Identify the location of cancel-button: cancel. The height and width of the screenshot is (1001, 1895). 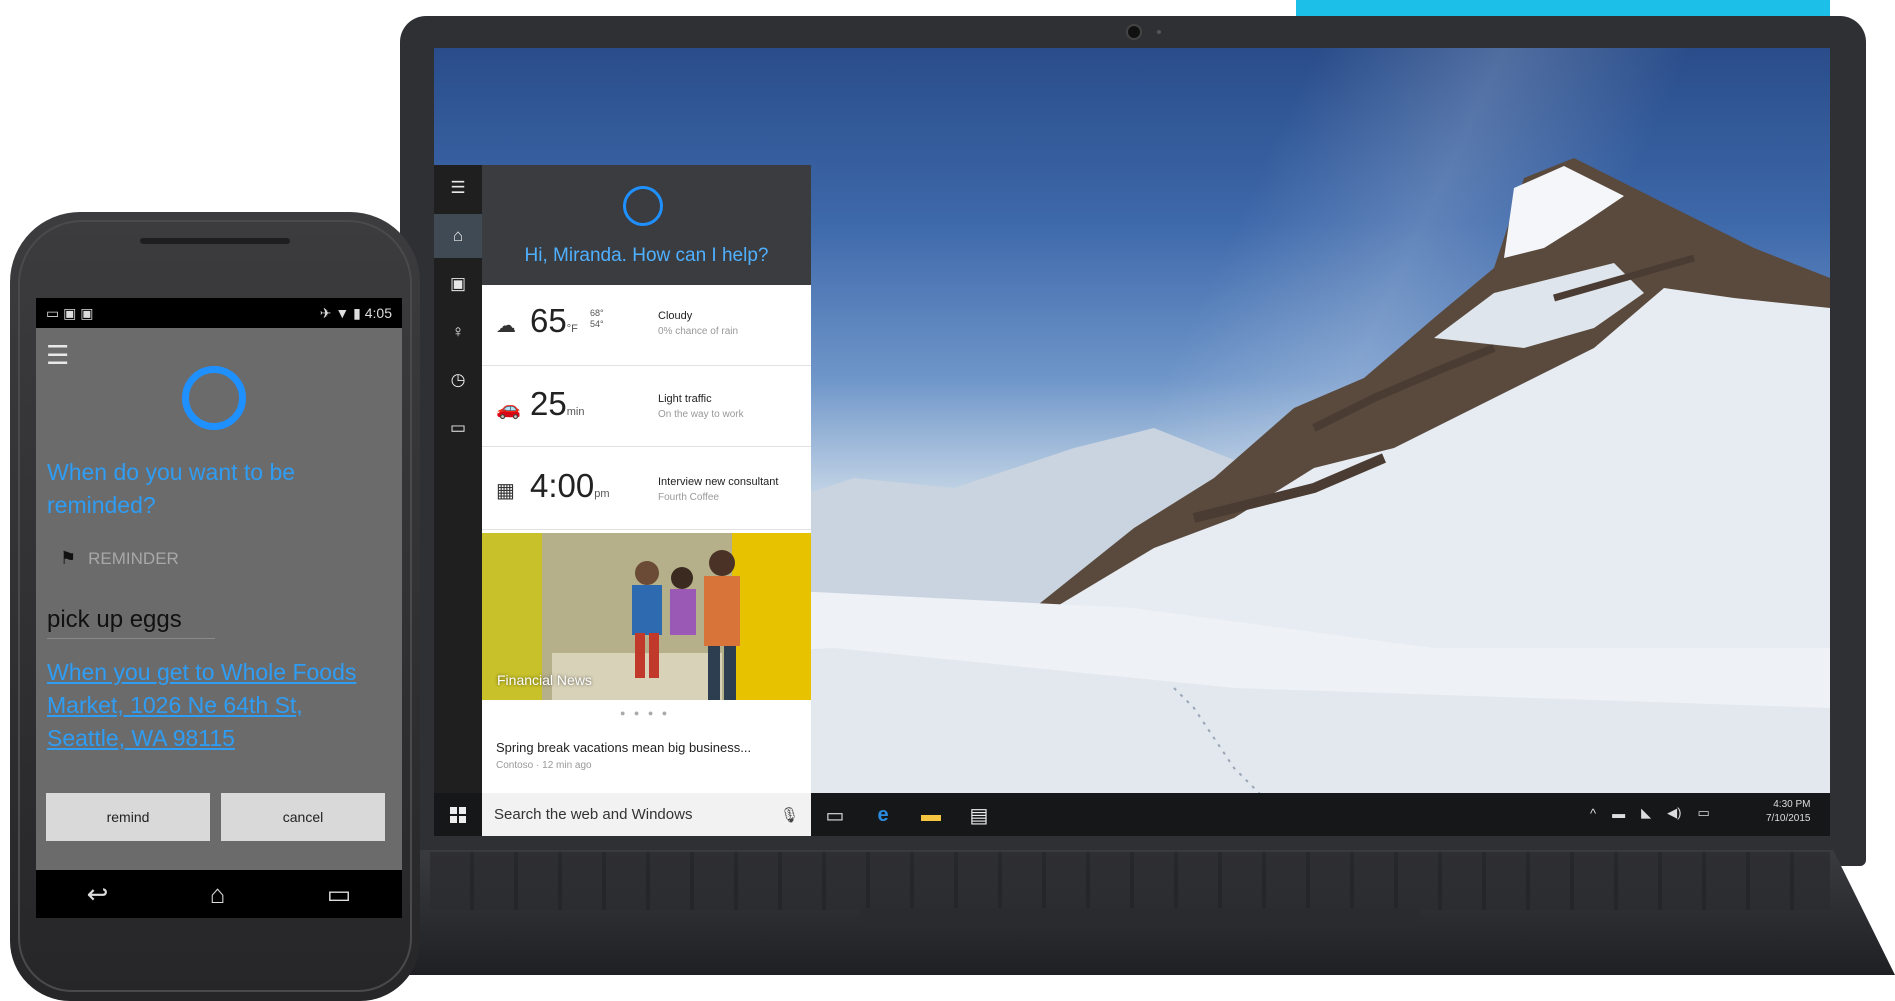
(303, 817).